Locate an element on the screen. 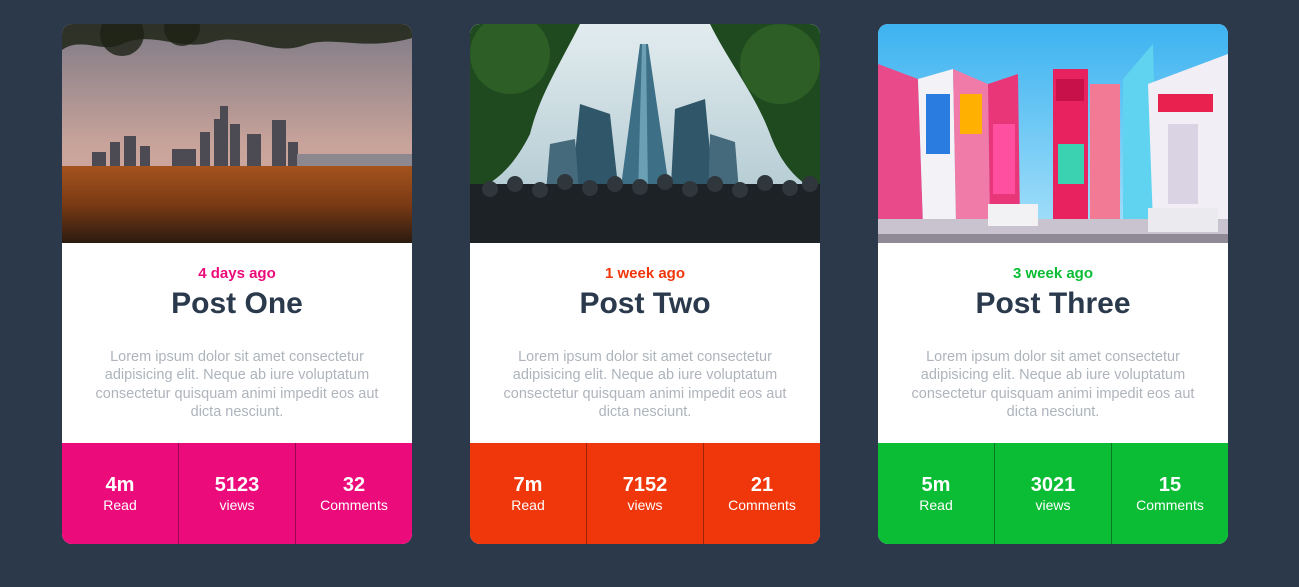  stat-value: 32 is located at coordinates (354, 484).